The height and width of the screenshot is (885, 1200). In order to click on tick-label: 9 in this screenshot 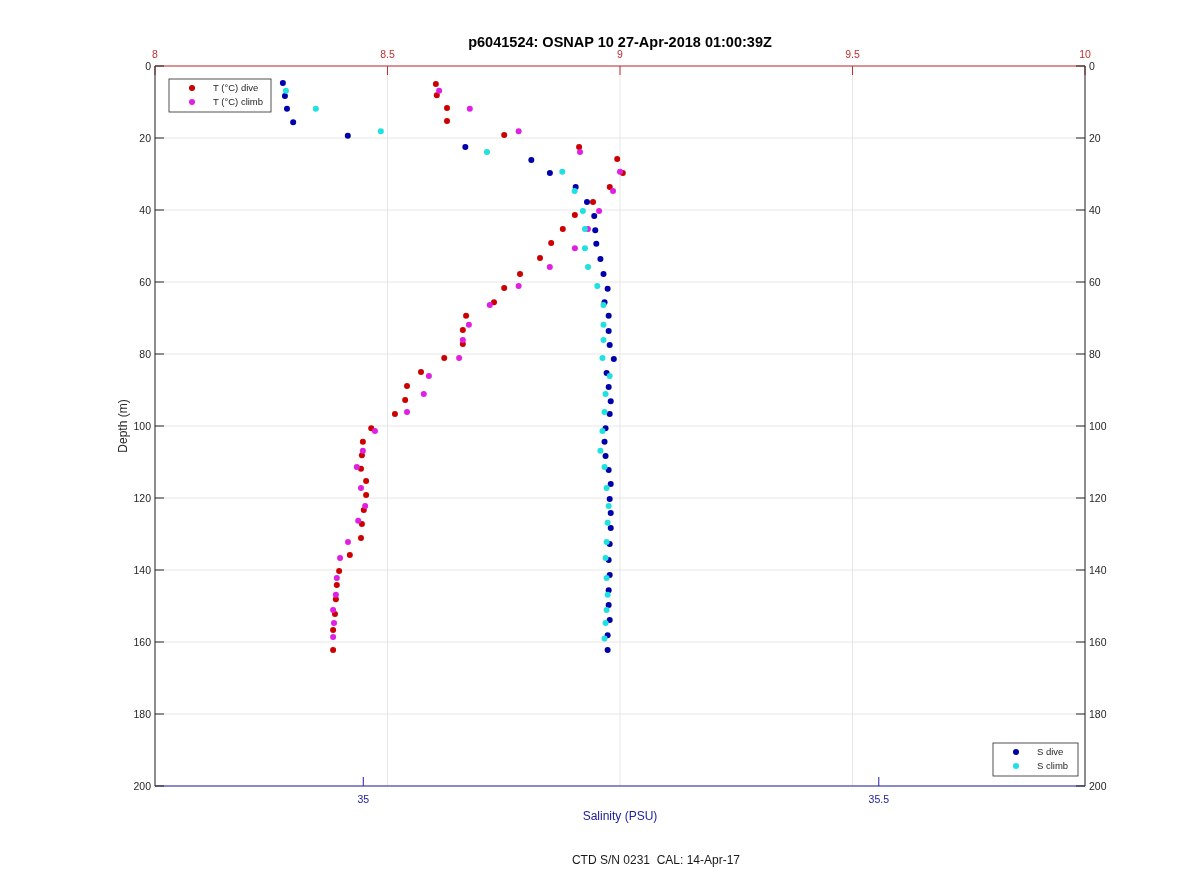, I will do `click(620, 54)`.